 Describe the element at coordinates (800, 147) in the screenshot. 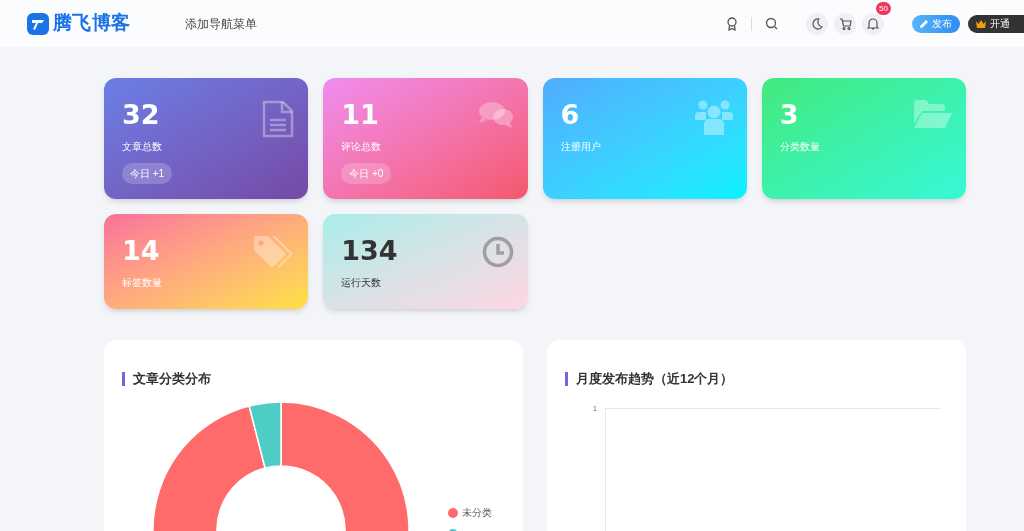

I see `stat-label: 分类数量` at that location.